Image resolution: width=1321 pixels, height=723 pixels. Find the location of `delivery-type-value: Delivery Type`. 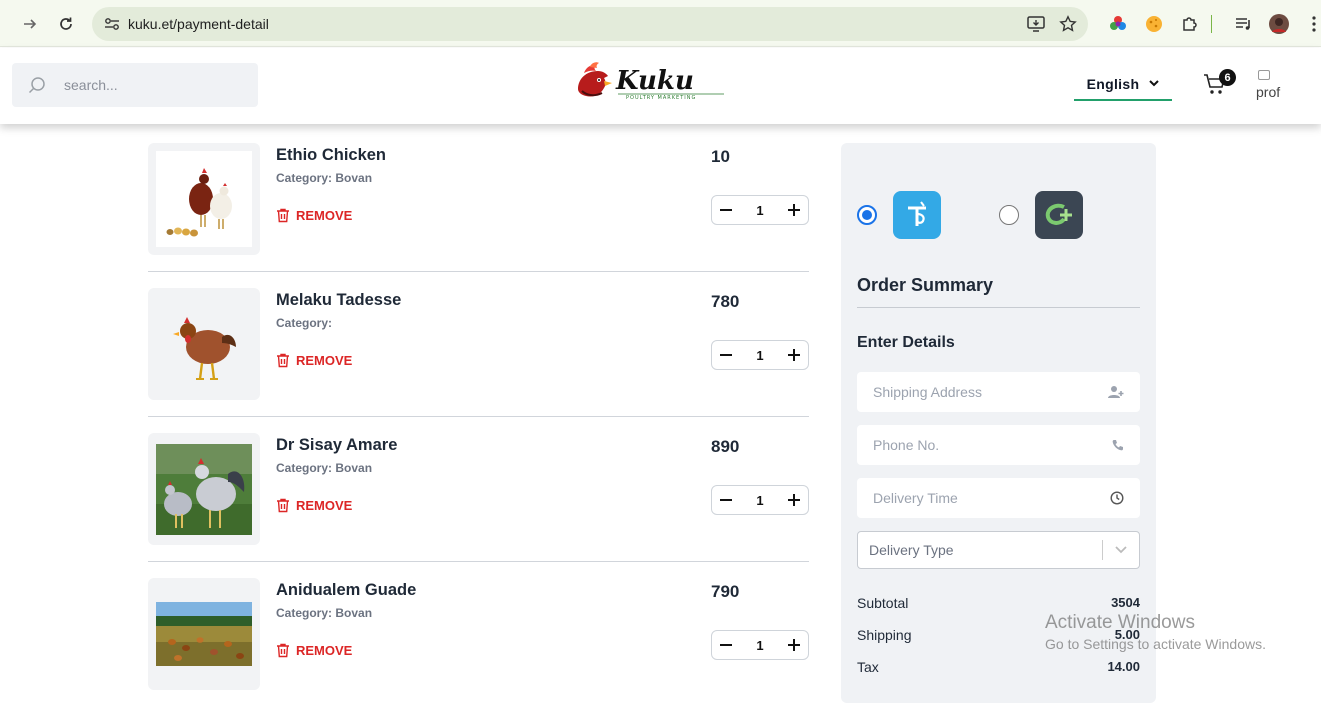

delivery-type-value: Delivery Type is located at coordinates (911, 550).